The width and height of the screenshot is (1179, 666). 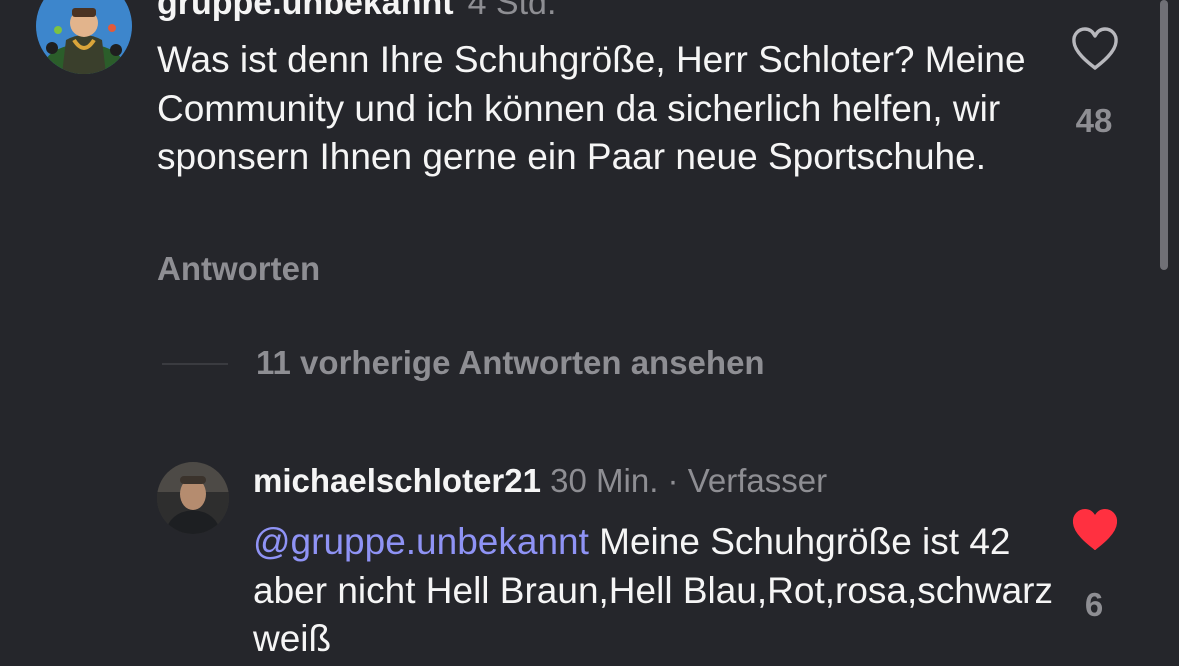 I want to click on heart-outline-icon, so click(x=1095, y=48).